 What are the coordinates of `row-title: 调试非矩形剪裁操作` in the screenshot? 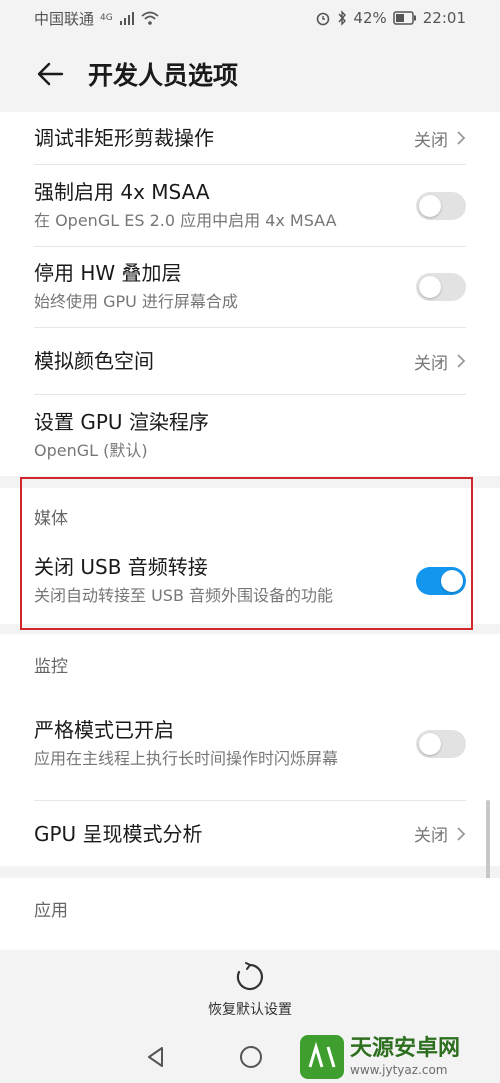 It's located at (124, 138).